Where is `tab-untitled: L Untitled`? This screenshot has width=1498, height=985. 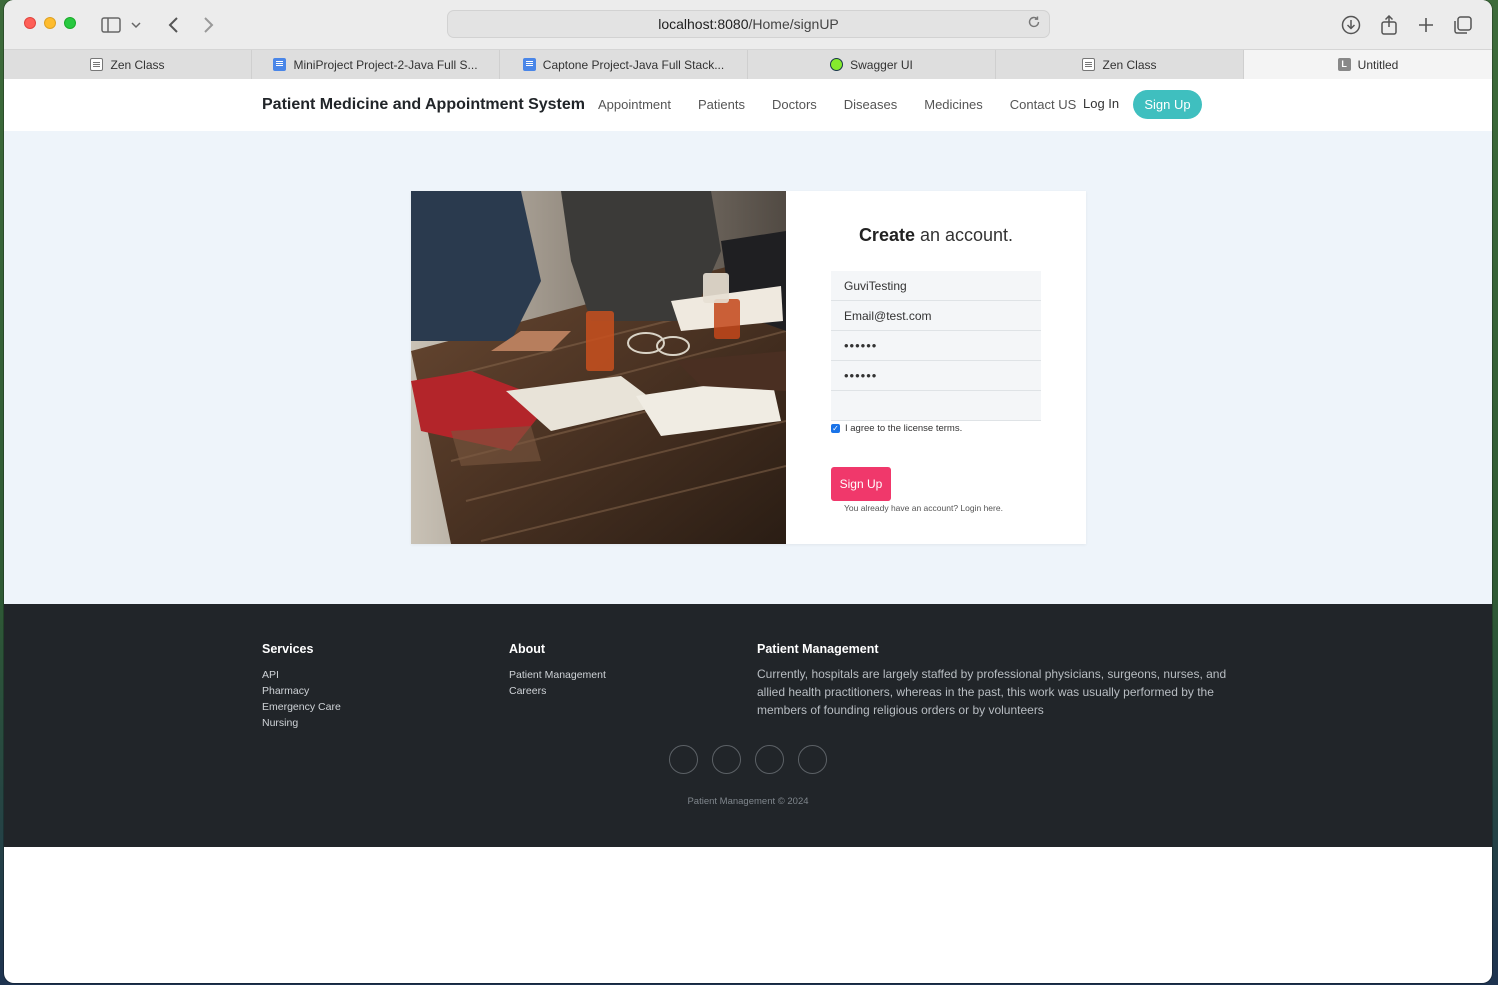
tab-untitled: L Untitled is located at coordinates (1368, 64).